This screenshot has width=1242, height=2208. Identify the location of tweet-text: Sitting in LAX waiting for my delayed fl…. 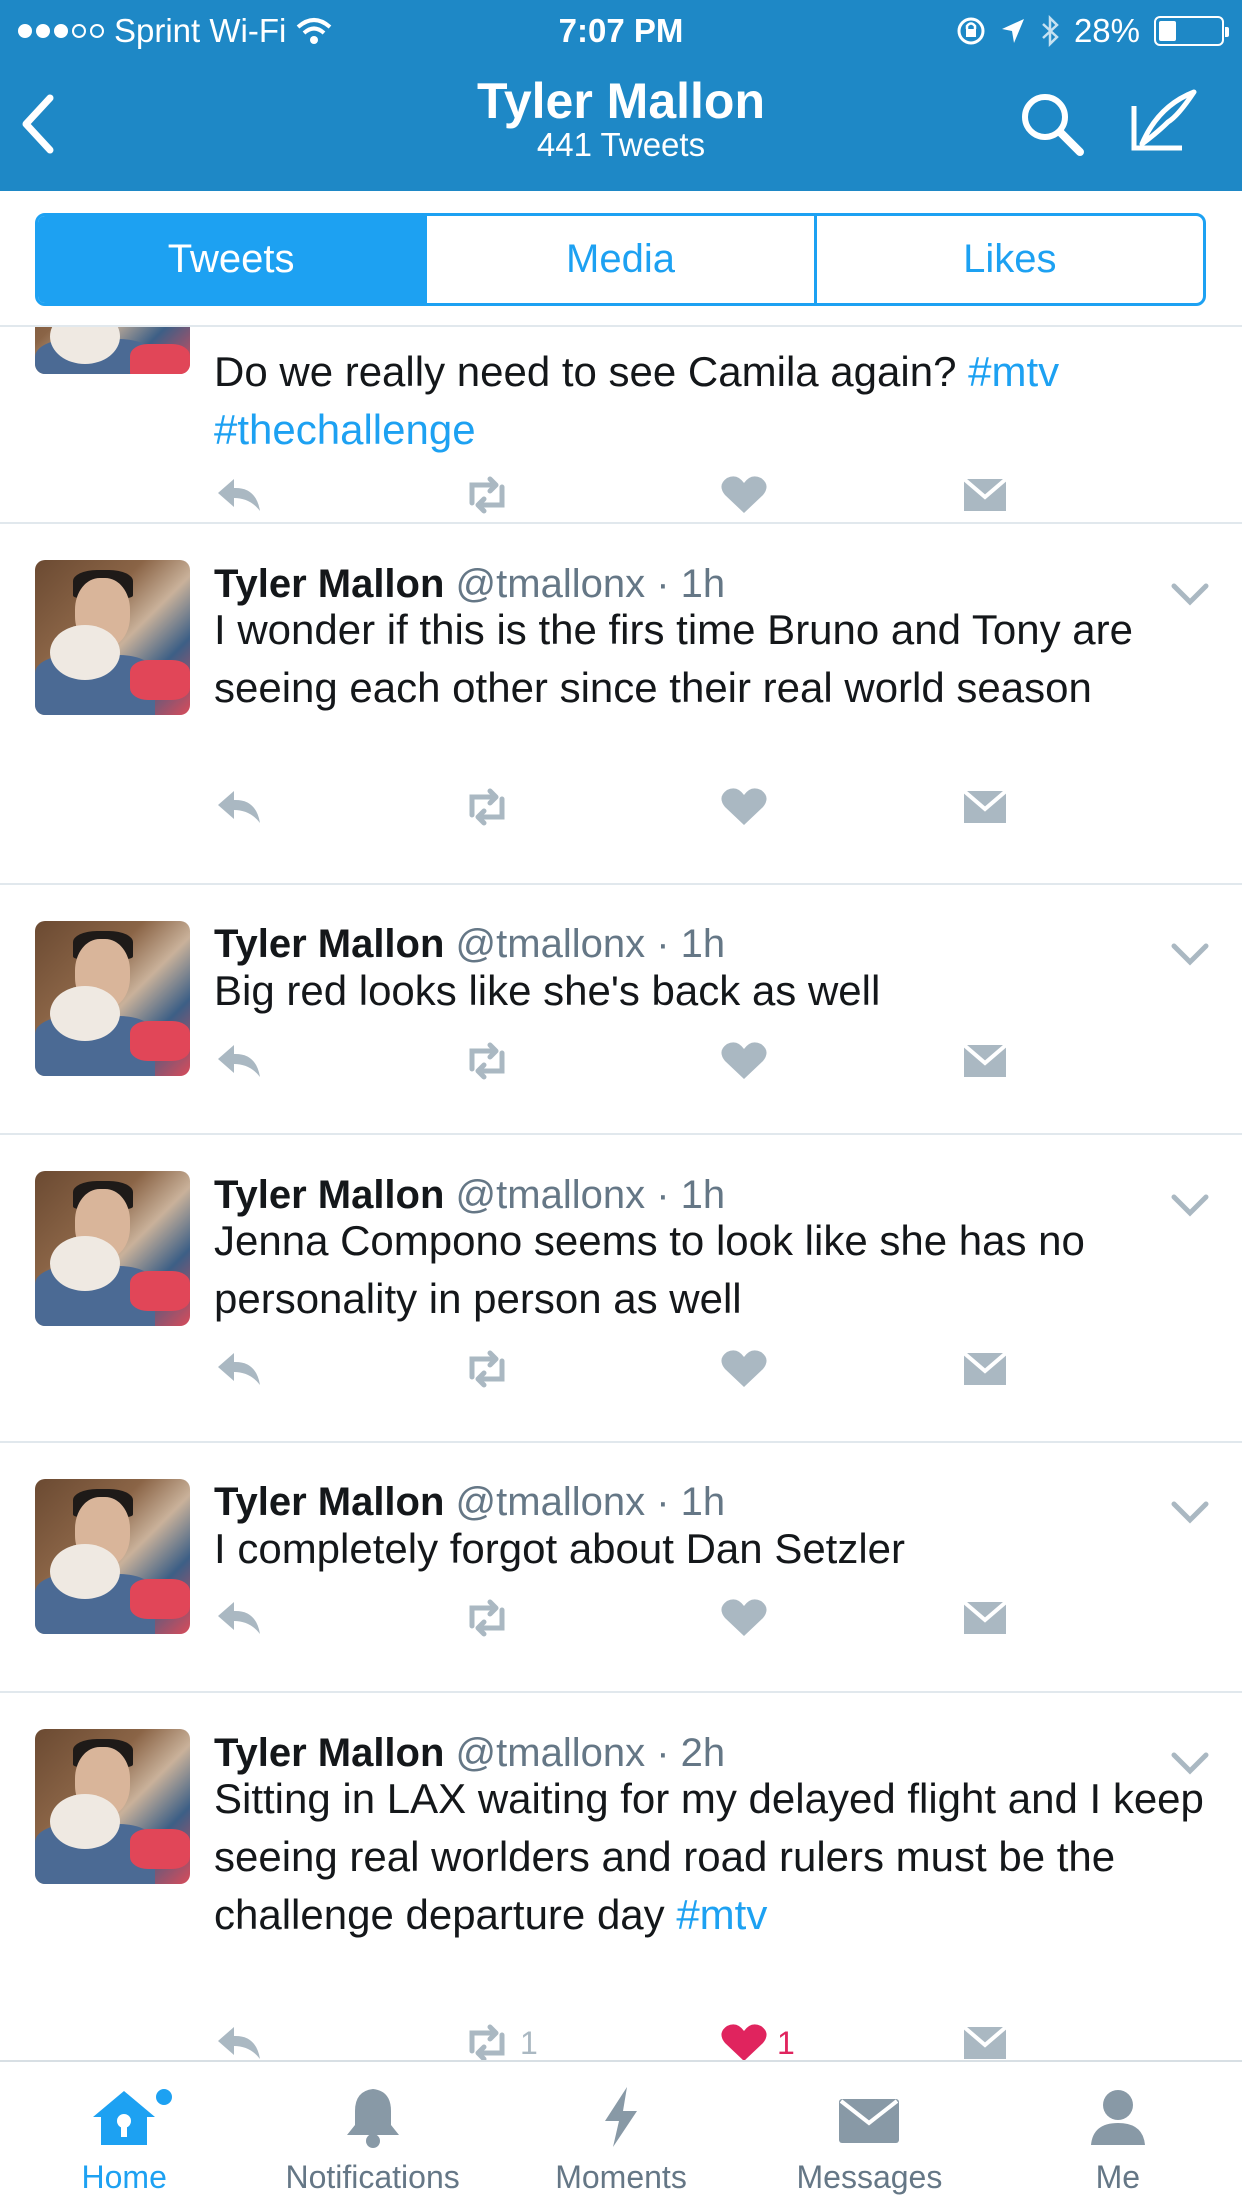
(709, 1857).